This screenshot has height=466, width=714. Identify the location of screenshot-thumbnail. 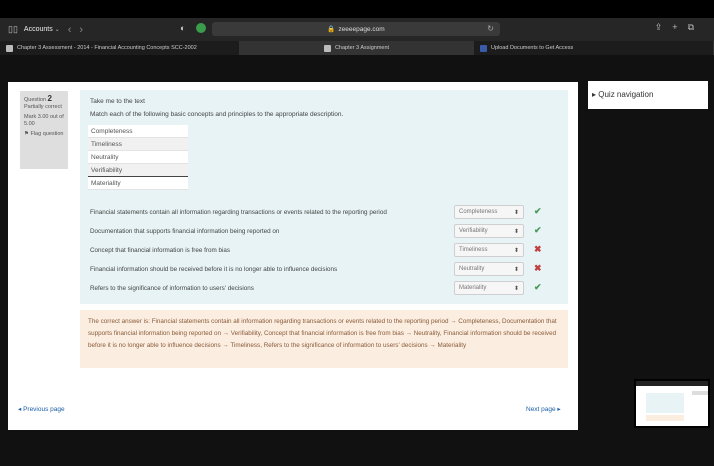
(672, 403).